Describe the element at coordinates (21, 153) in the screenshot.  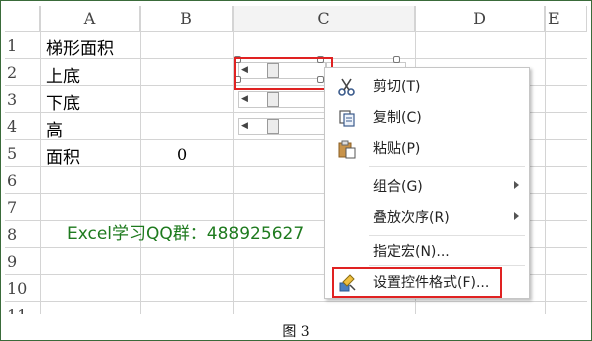
I see `row-header-5: 5` at that location.